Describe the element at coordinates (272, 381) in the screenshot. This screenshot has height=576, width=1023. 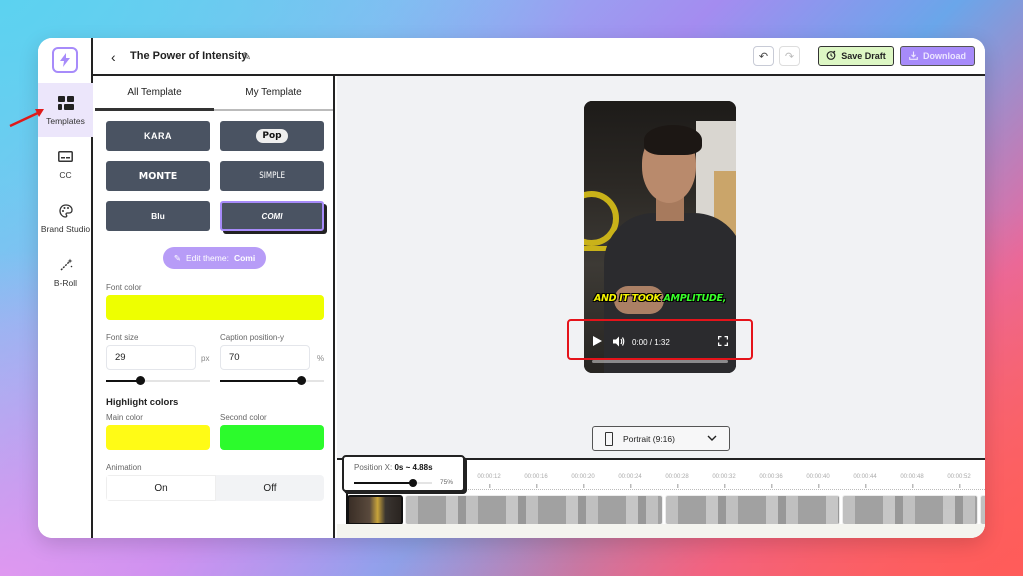
I see `caption-position-slider` at that location.